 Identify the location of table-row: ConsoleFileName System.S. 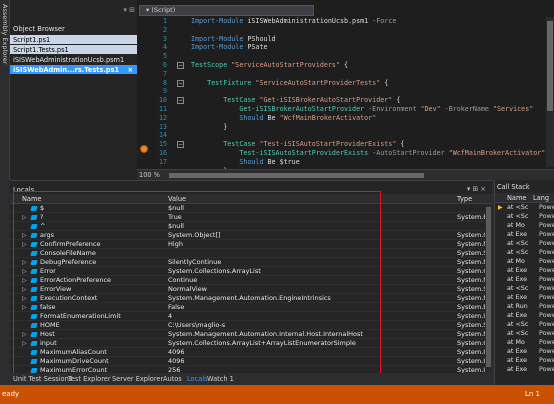
(251, 253).